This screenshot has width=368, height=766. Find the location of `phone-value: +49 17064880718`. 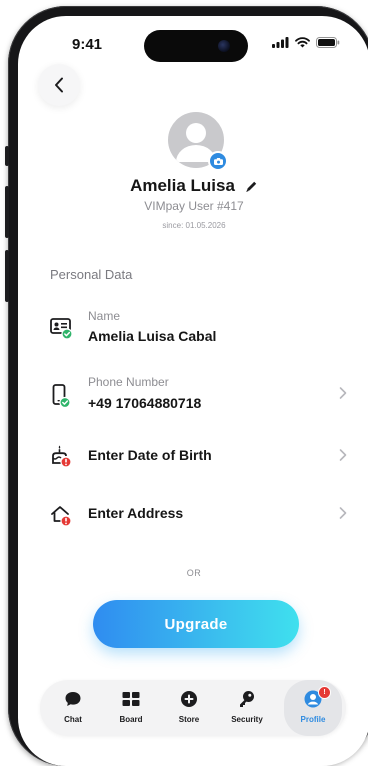

phone-value: +49 17064880718 is located at coordinates (145, 403).